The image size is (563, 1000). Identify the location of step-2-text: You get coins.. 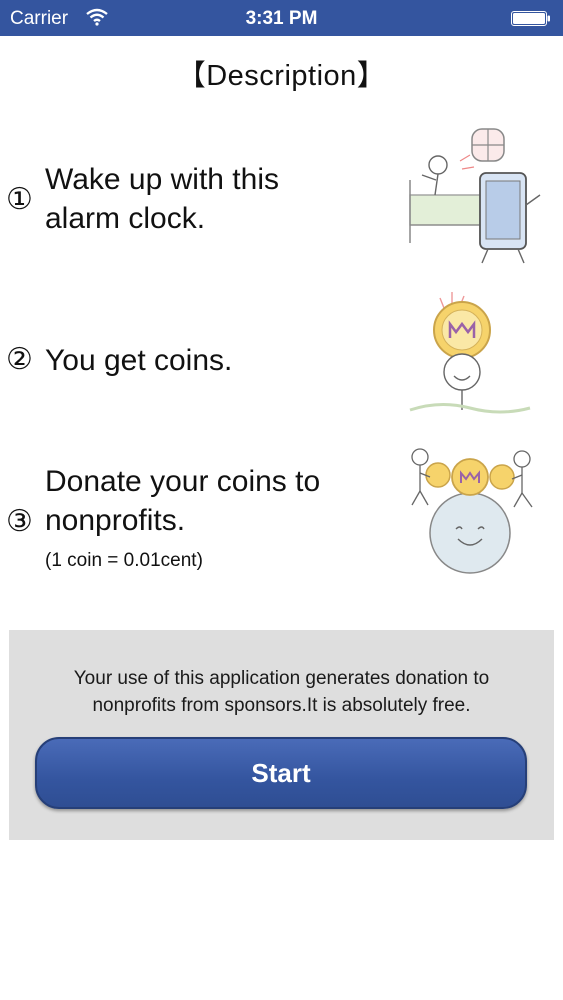
(215, 360).